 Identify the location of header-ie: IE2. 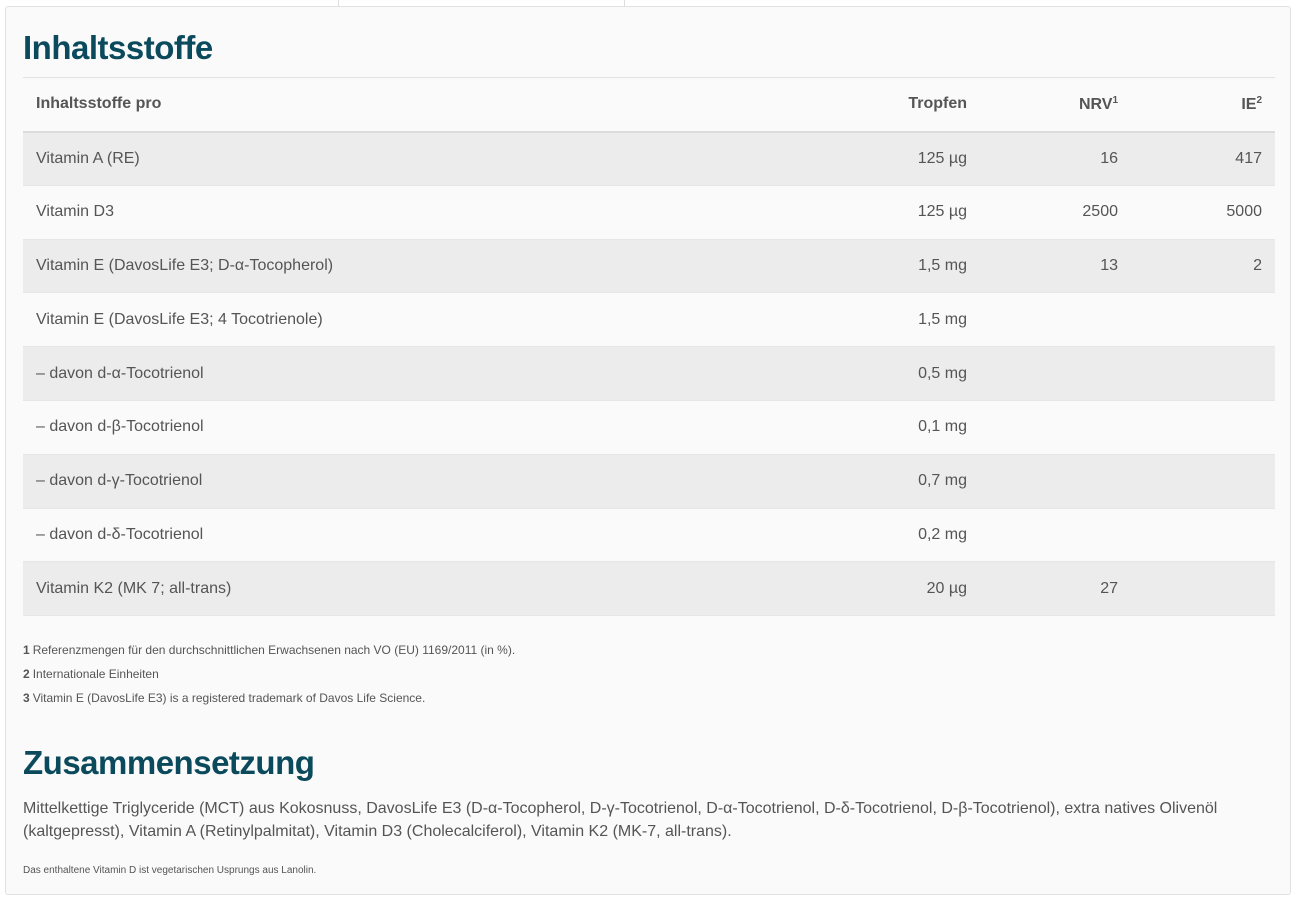
(1203, 105).